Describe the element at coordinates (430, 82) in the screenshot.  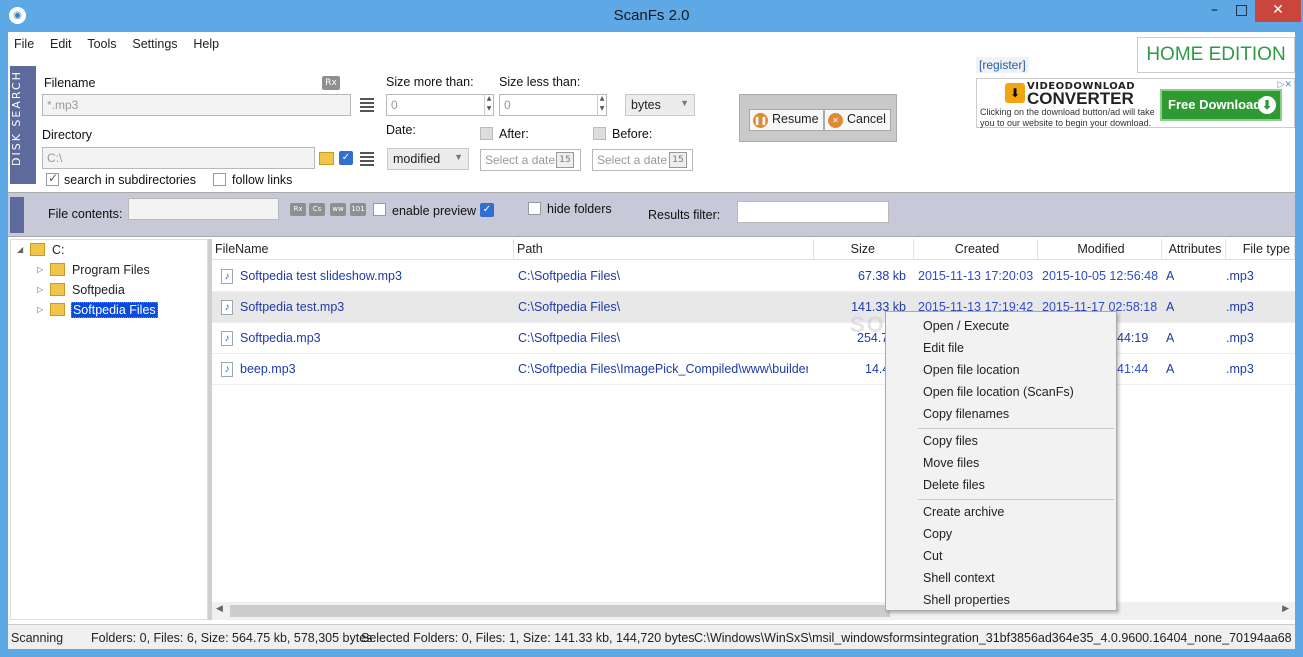
I see `size-more-label: Size more than:` at that location.